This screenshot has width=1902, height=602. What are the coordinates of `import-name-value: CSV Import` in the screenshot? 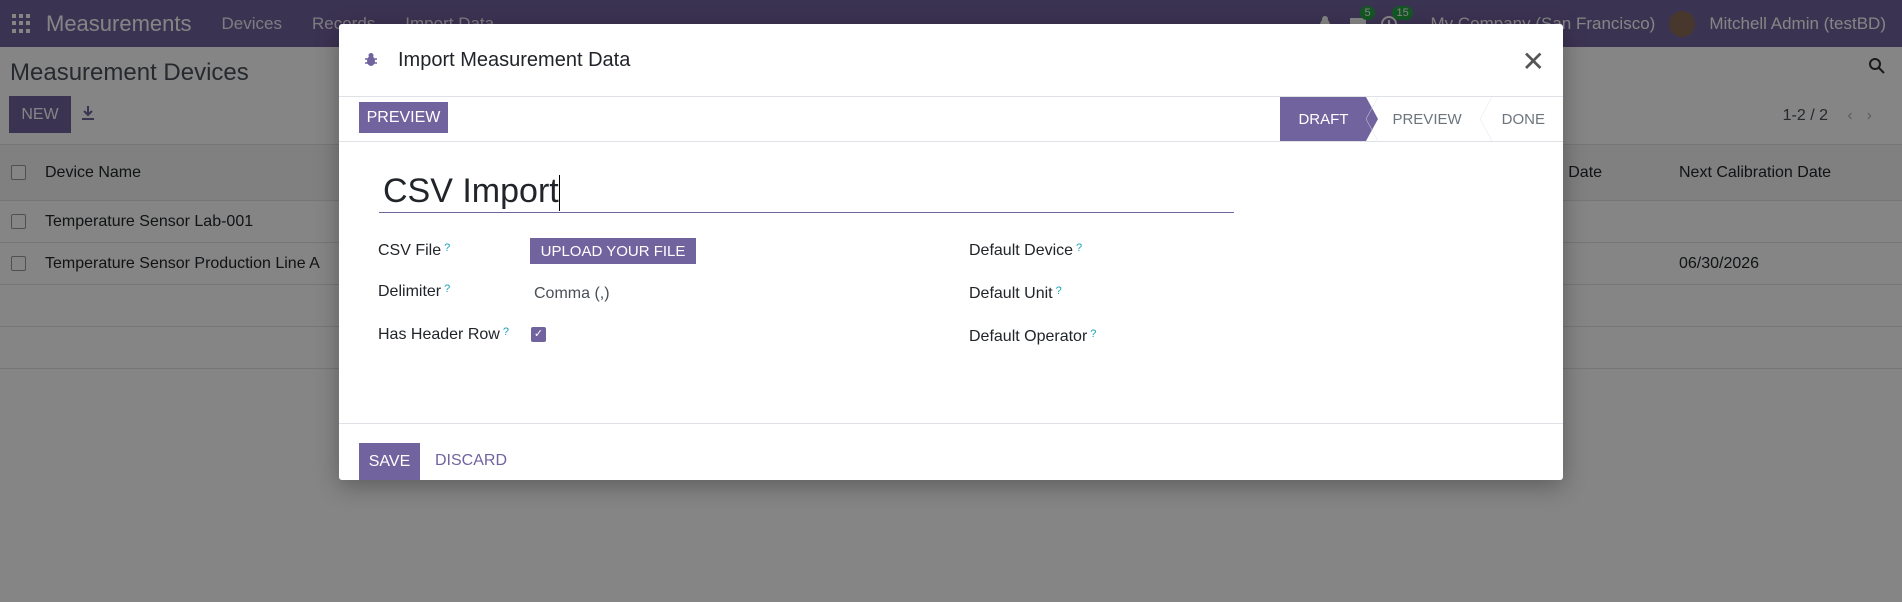 It's located at (471, 191).